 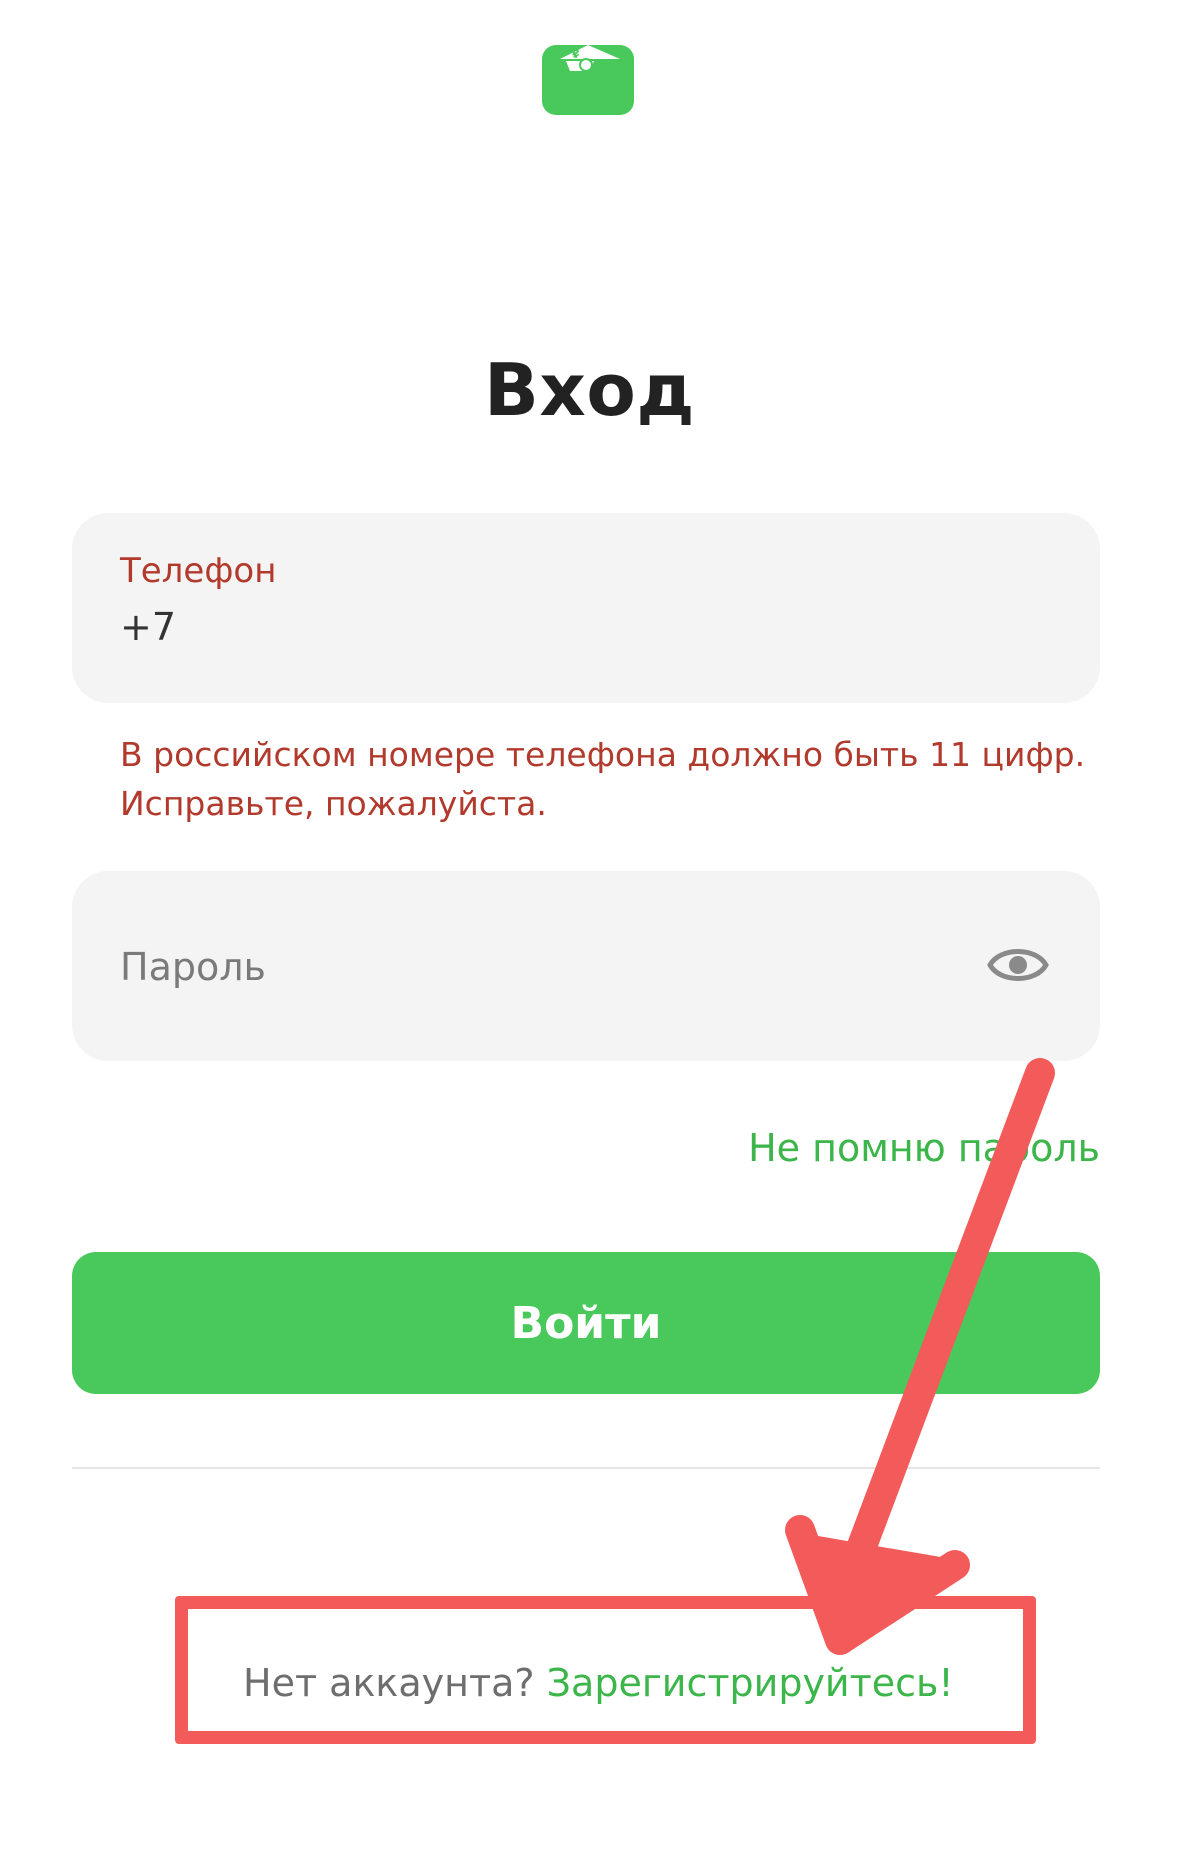 I want to click on wallet-logo-icon: ₽, so click(x=588, y=80).